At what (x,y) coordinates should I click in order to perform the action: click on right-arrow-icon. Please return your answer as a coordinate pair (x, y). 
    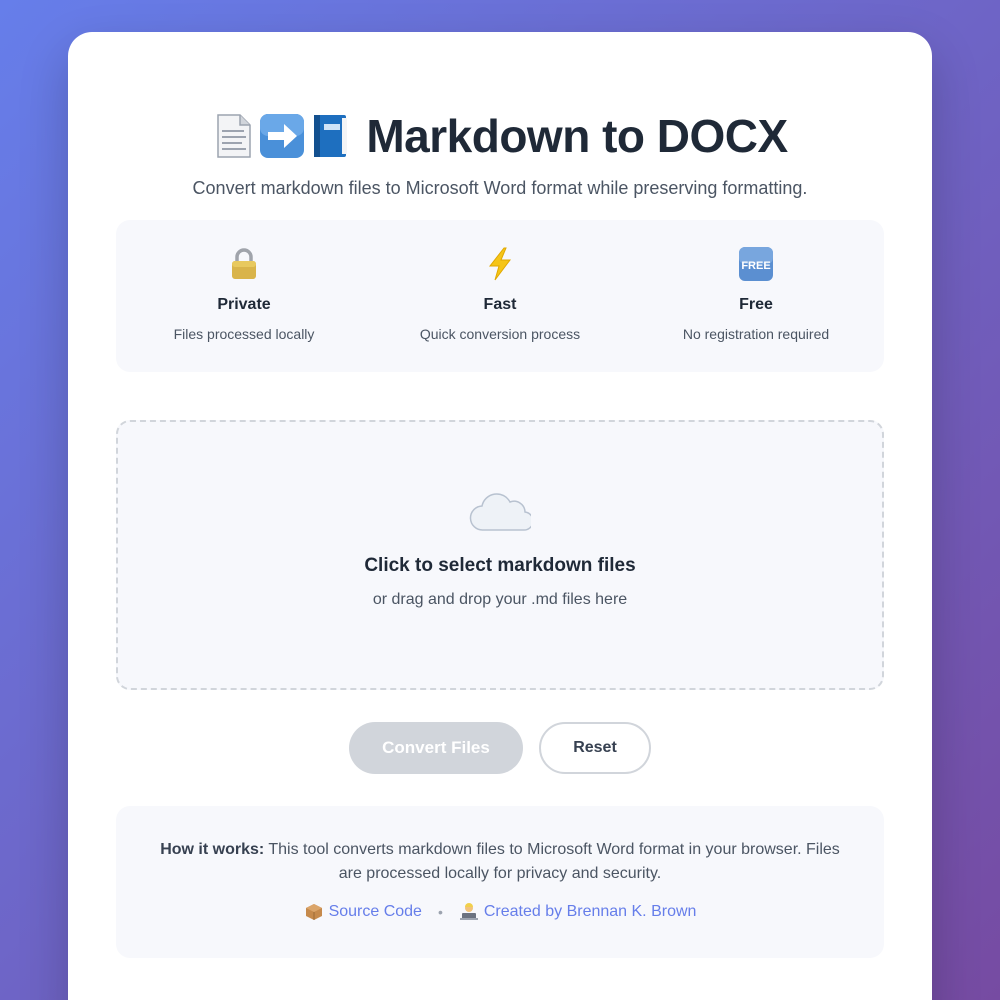
    Looking at the image, I should click on (282, 136).